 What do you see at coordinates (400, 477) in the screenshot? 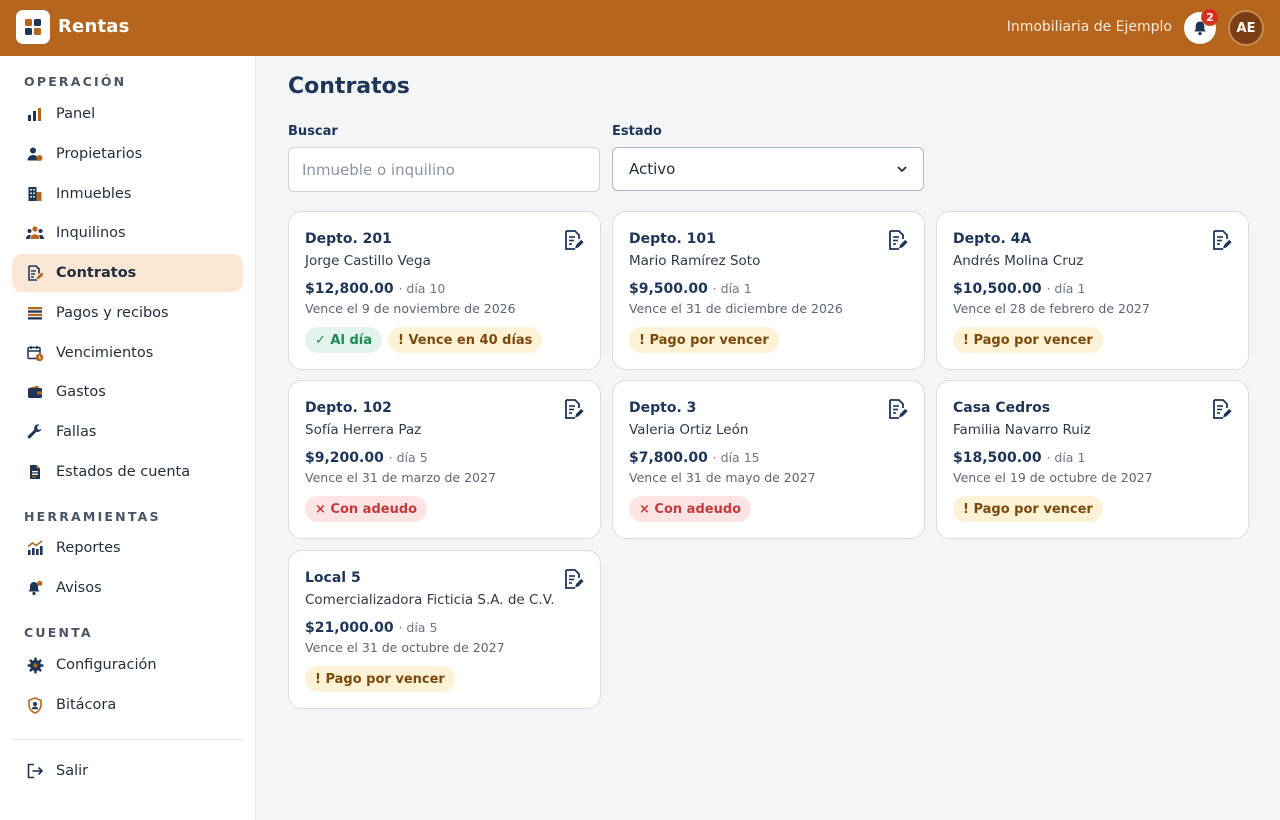
I see `contract-due-date: Vence el 31 de marzo de 2027` at bounding box center [400, 477].